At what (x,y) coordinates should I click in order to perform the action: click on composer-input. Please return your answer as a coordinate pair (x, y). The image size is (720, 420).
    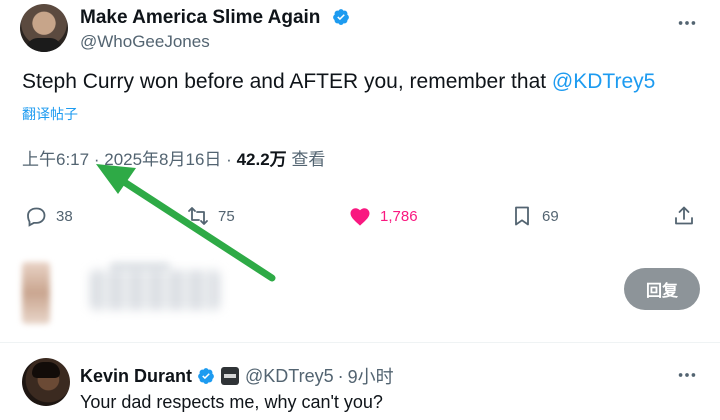
    Looking at the image, I should click on (155, 290).